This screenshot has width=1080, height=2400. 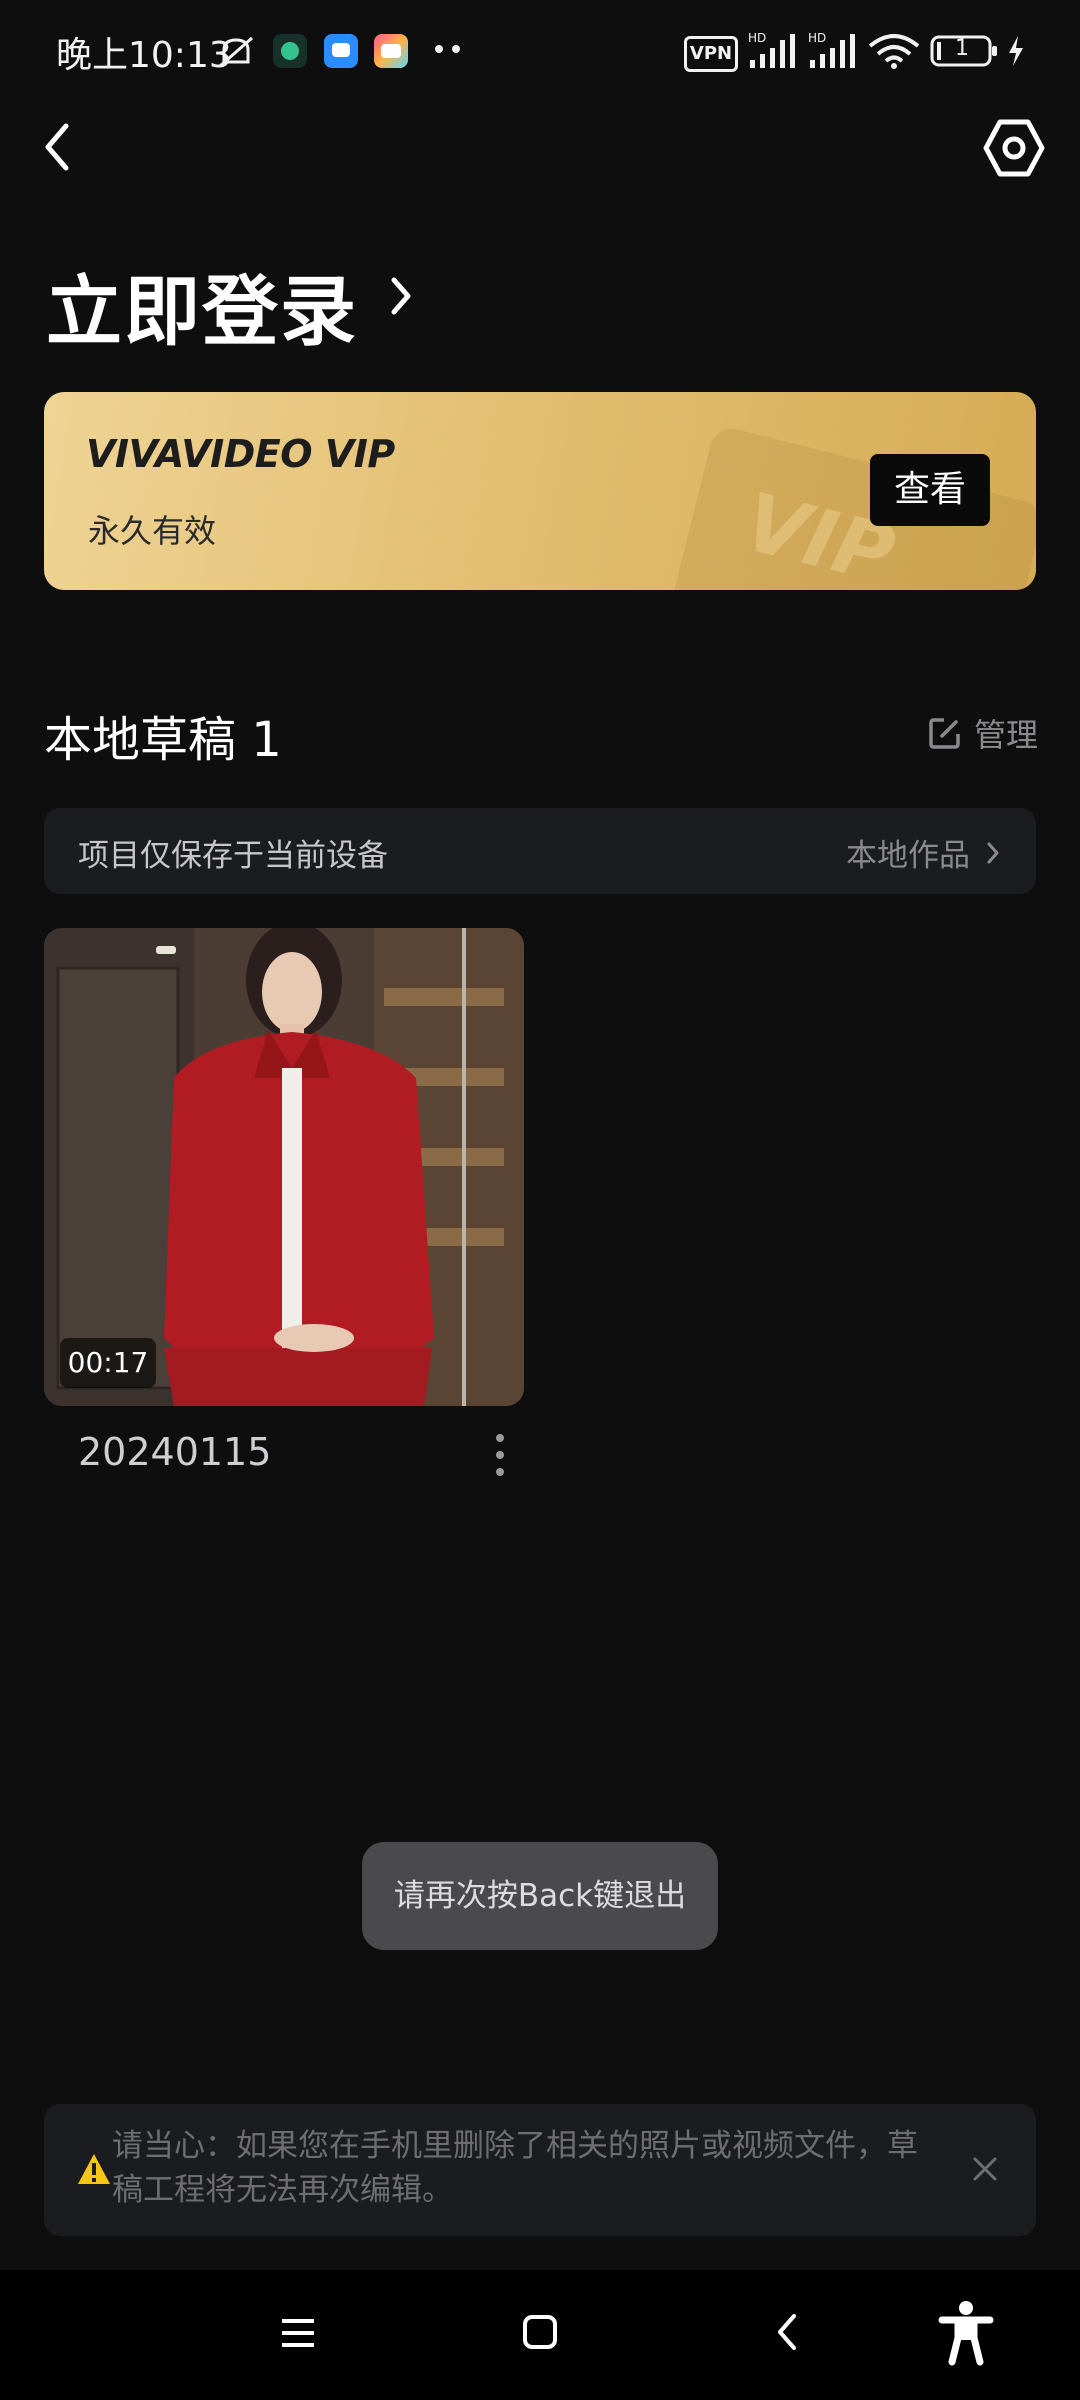 I want to click on app-notification-icon, so click(x=290, y=51).